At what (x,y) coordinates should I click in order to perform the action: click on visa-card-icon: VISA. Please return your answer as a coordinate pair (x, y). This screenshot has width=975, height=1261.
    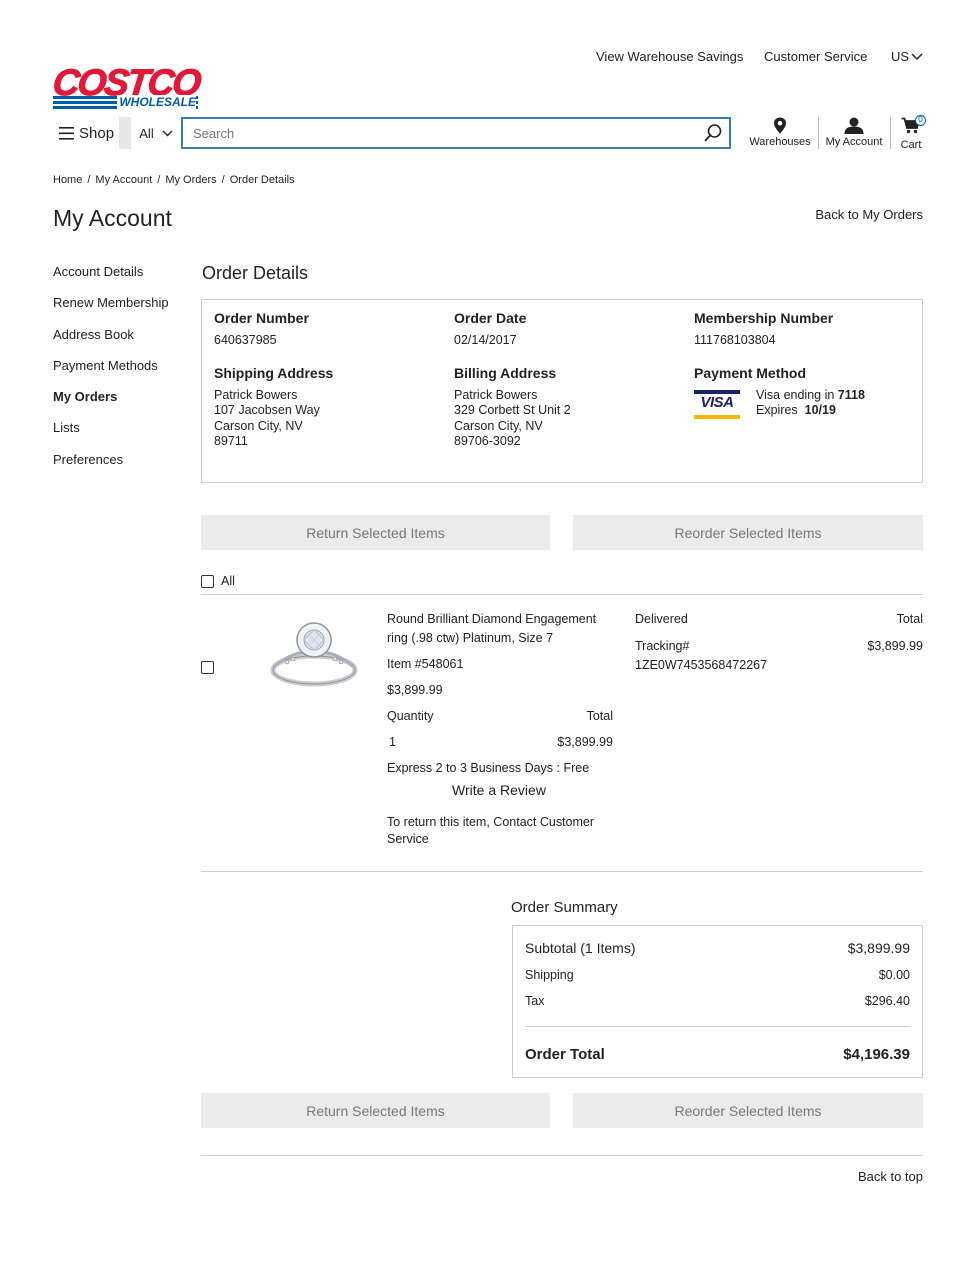
    Looking at the image, I should click on (717, 404).